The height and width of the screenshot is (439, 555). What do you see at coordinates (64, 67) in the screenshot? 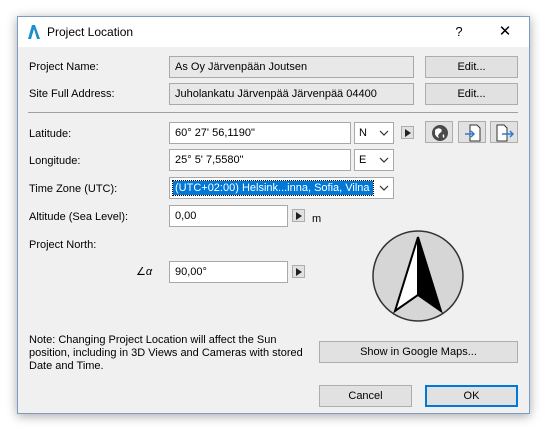
I see `project-name-label: Project Name:` at bounding box center [64, 67].